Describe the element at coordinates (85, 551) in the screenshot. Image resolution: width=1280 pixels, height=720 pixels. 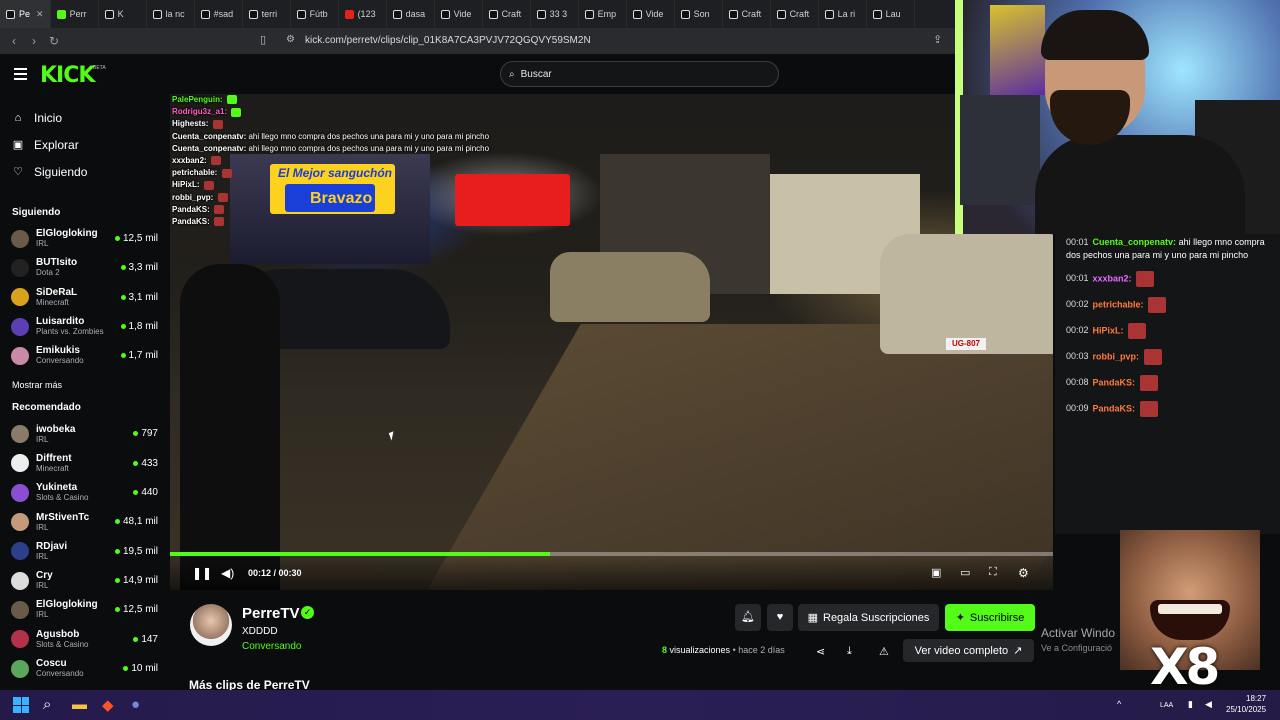
I see `sidebar-channel-rdjavi: RDjavi IRL 19,5 mil` at that location.